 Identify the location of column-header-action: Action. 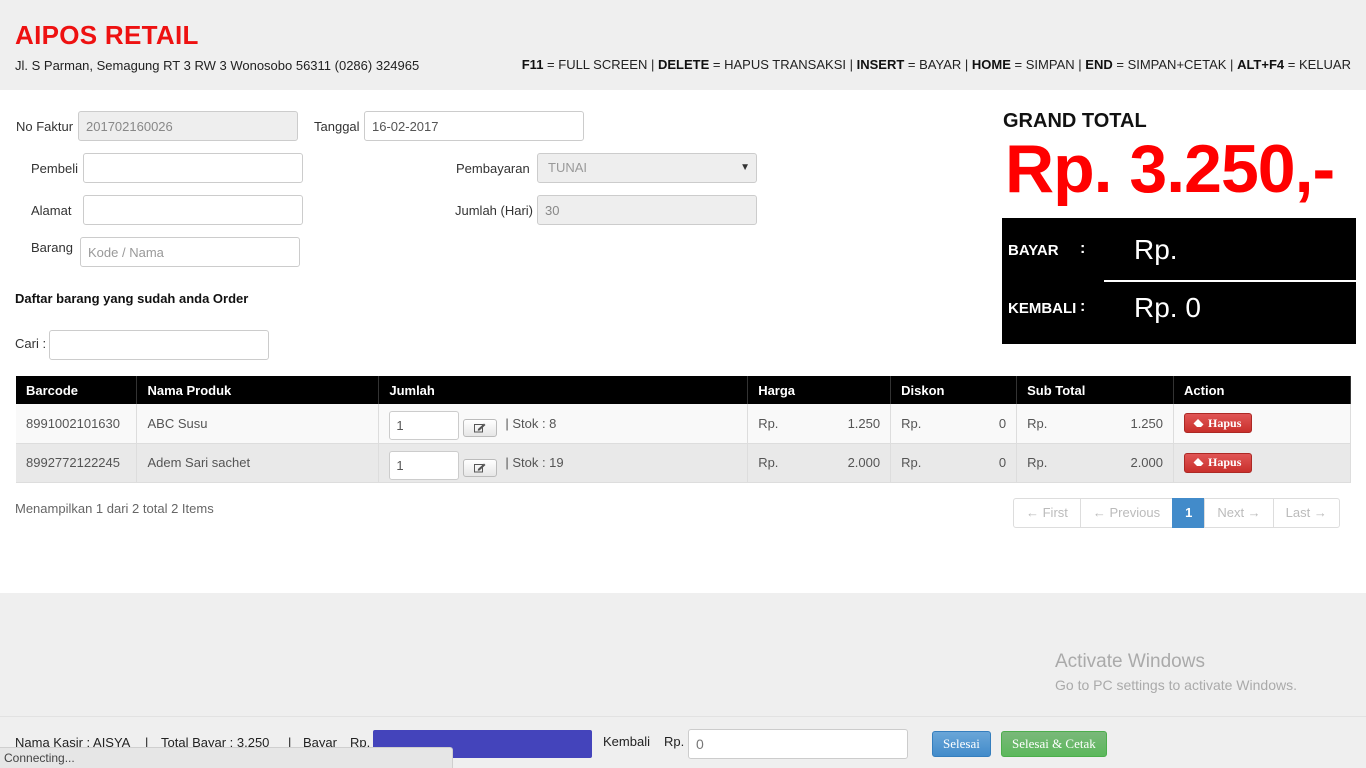
(1262, 390).